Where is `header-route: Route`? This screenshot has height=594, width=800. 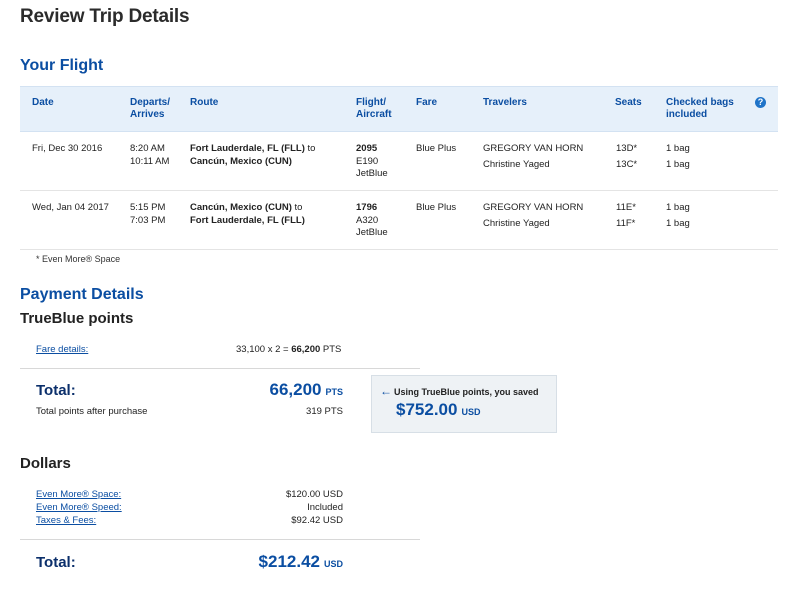
header-route: Route is located at coordinates (204, 102).